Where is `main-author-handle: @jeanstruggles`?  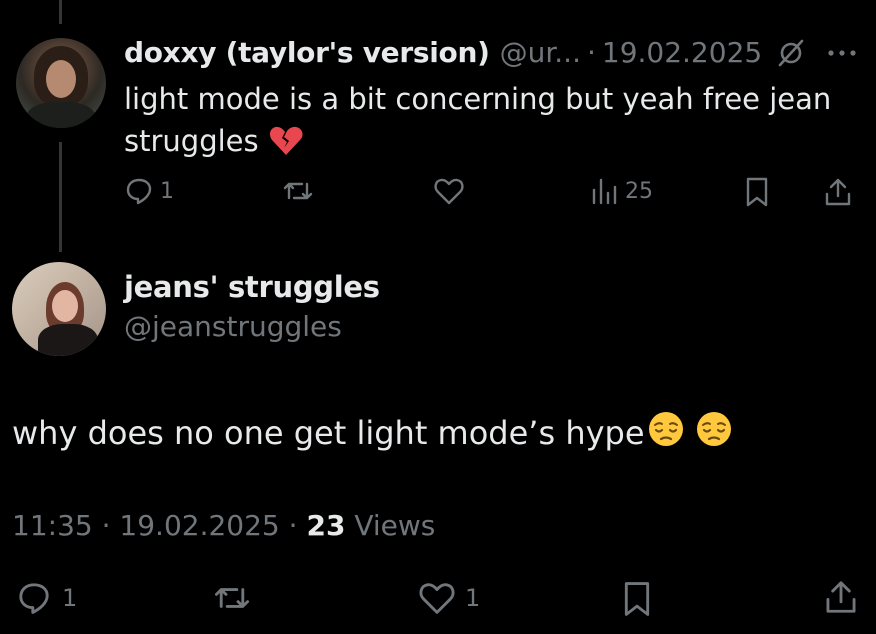
main-author-handle: @jeanstruggles is located at coordinates (233, 326).